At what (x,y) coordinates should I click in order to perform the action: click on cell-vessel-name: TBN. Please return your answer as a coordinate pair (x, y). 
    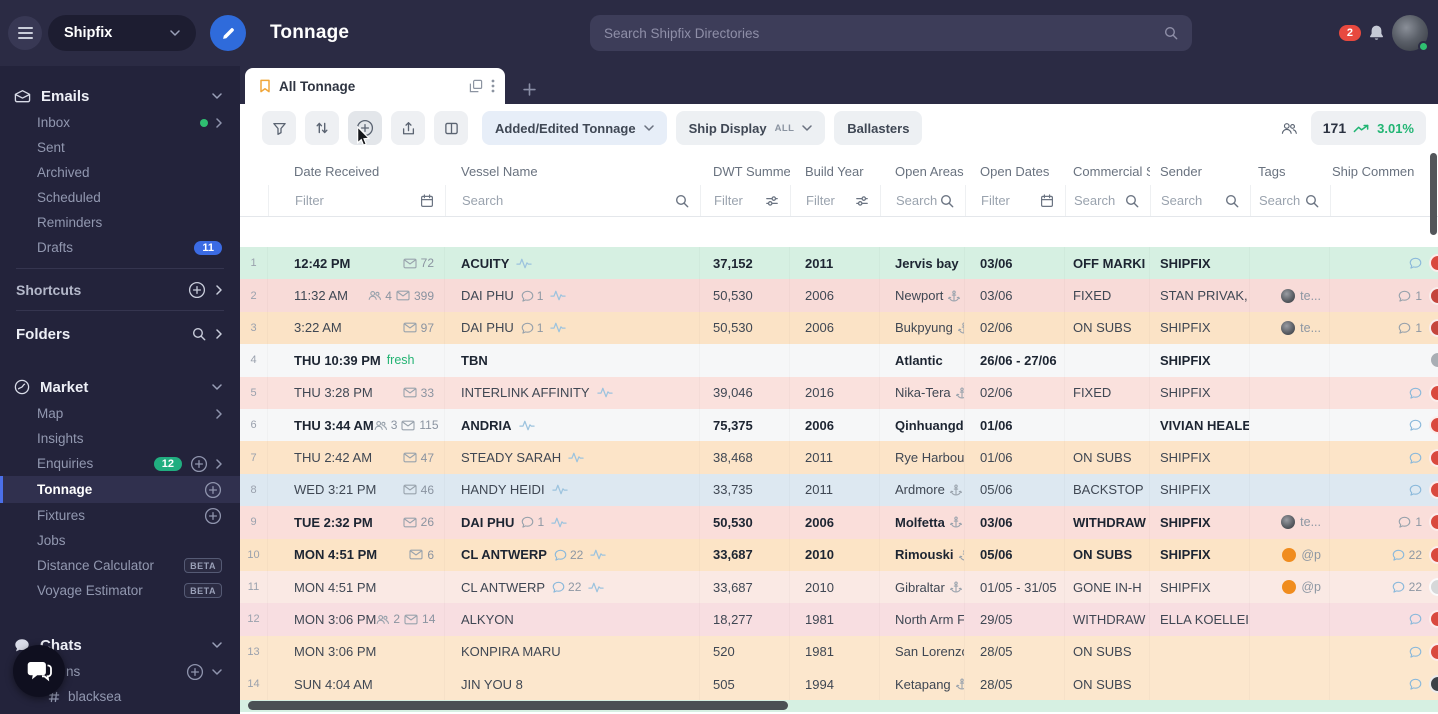
    Looking at the image, I should click on (572, 360).